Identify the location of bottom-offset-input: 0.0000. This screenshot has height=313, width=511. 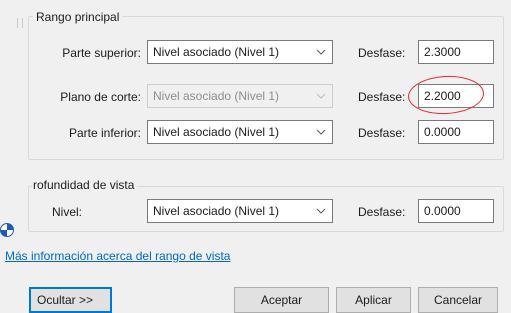
(456, 132).